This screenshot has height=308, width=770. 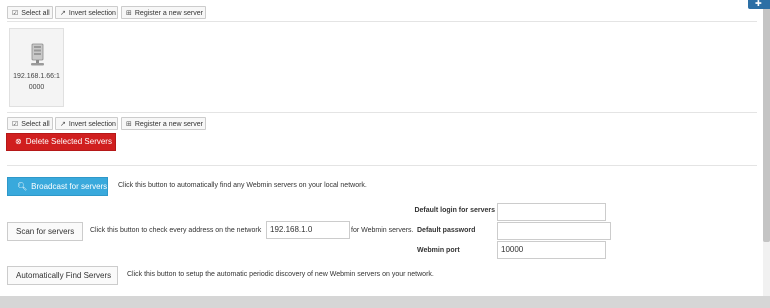 I want to click on broadcast-for-servers-button: 🔍︎ Broadcast for servers, so click(x=57, y=186).